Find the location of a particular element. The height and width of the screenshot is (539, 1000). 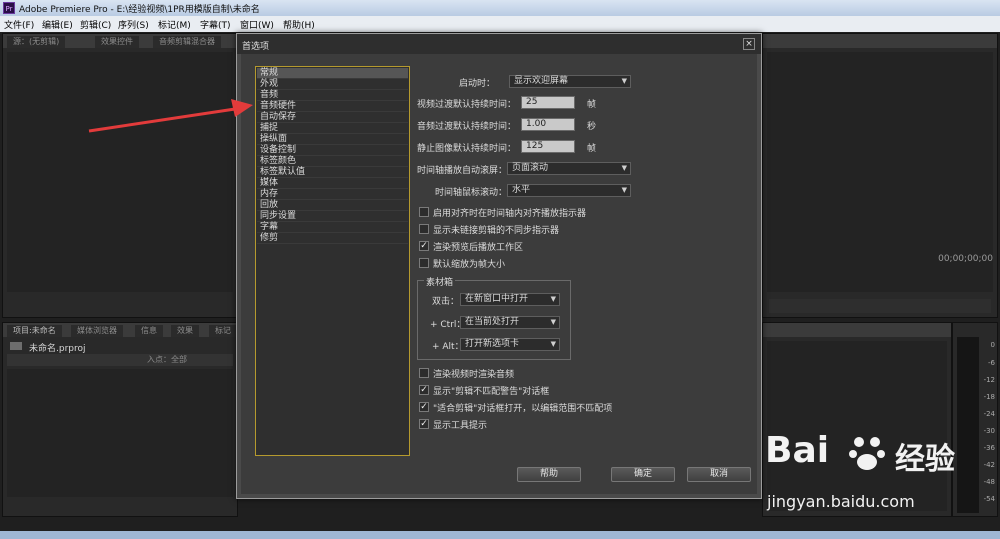

menu-file: 文件(F) is located at coordinates (19, 24).